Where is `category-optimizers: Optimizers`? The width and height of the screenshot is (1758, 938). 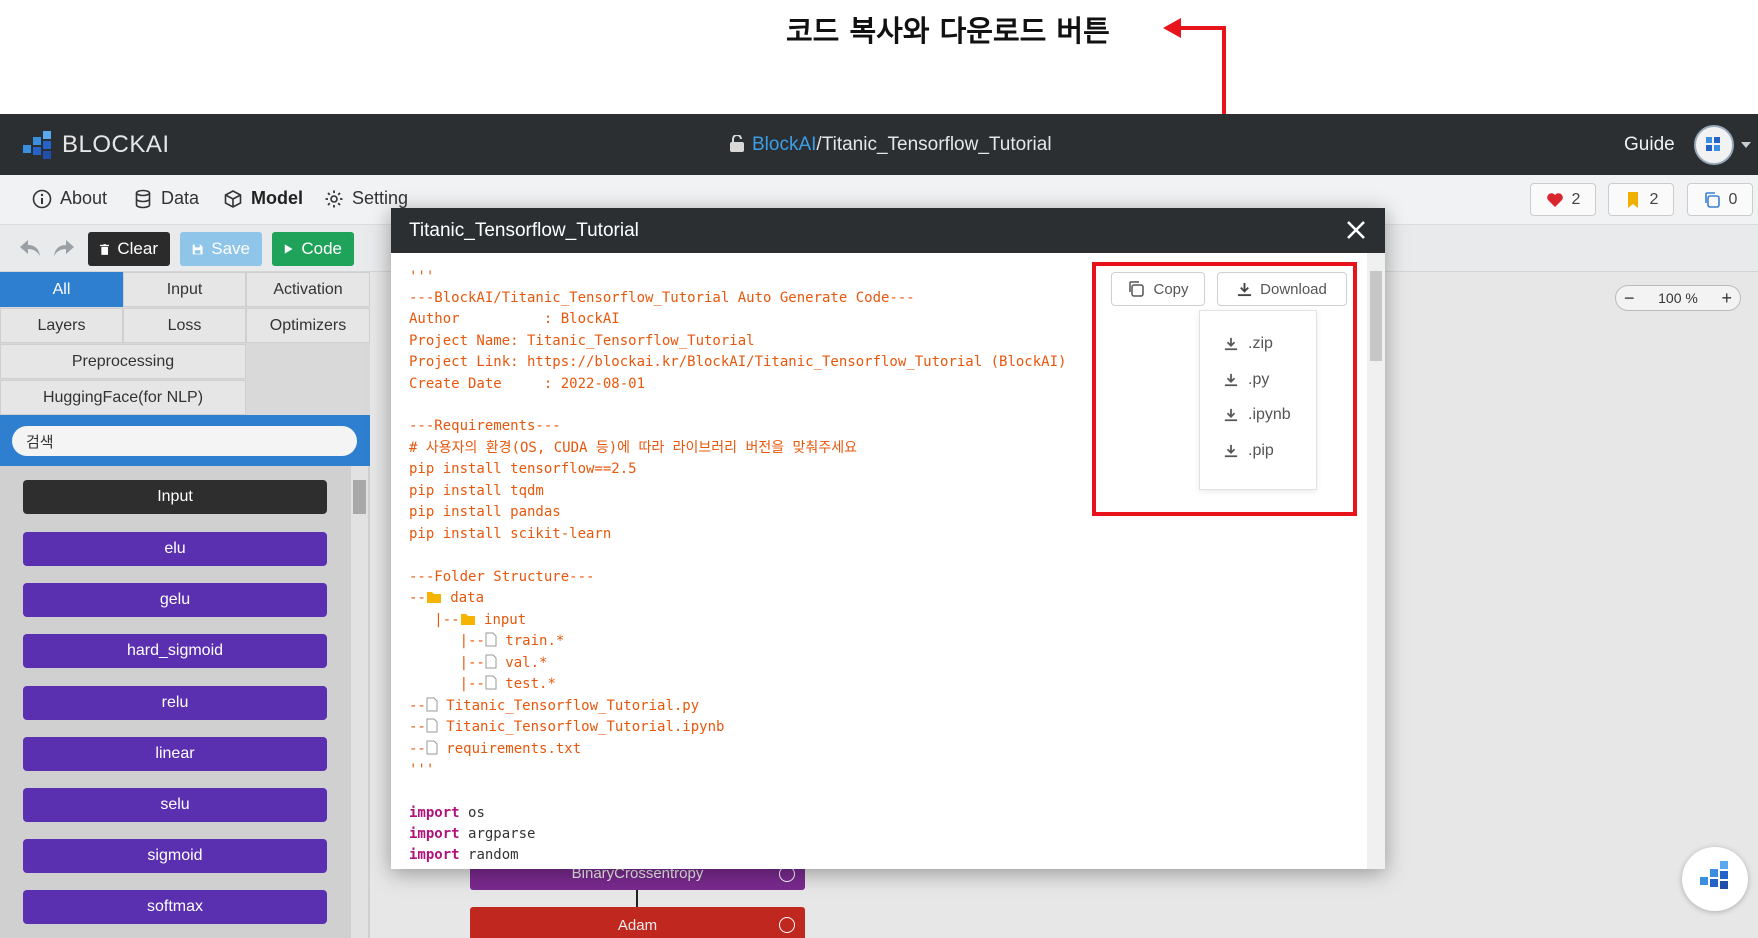
category-optimizers: Optimizers is located at coordinates (308, 325).